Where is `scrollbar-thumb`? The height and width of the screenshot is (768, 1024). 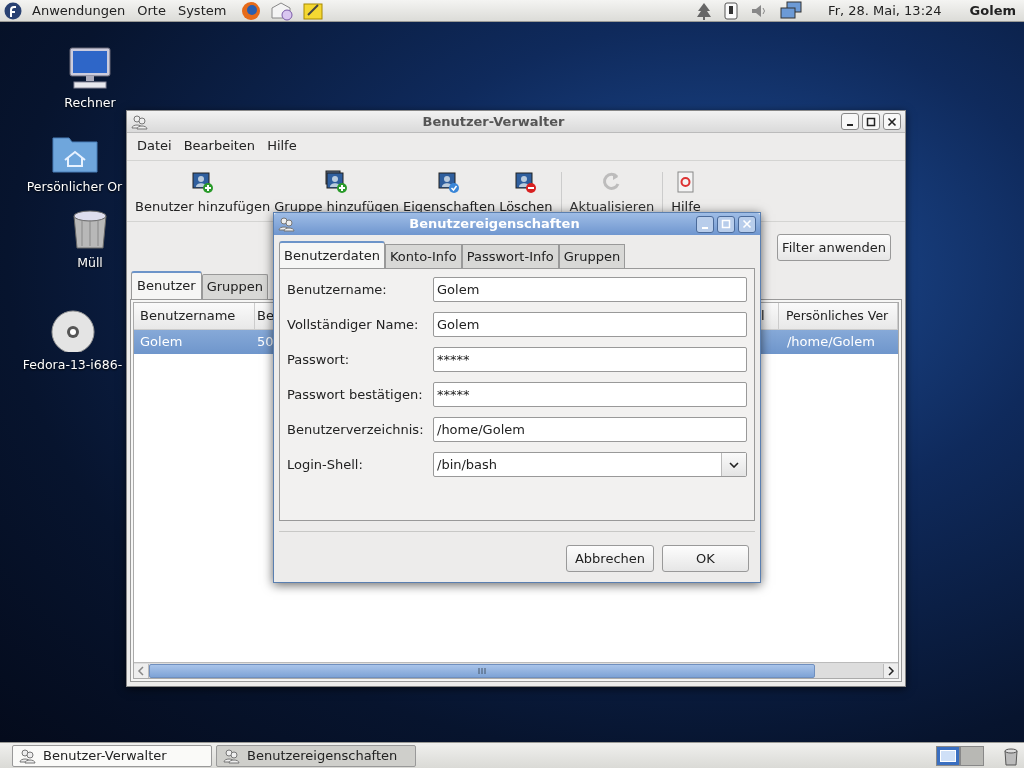
scrollbar-thumb is located at coordinates (482, 670).